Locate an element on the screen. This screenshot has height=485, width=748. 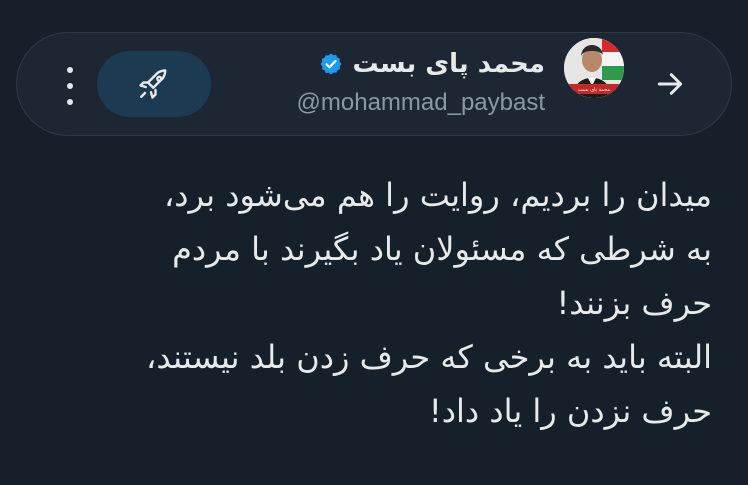
avatar-caption: محمد پای بست is located at coordinates (594, 90).